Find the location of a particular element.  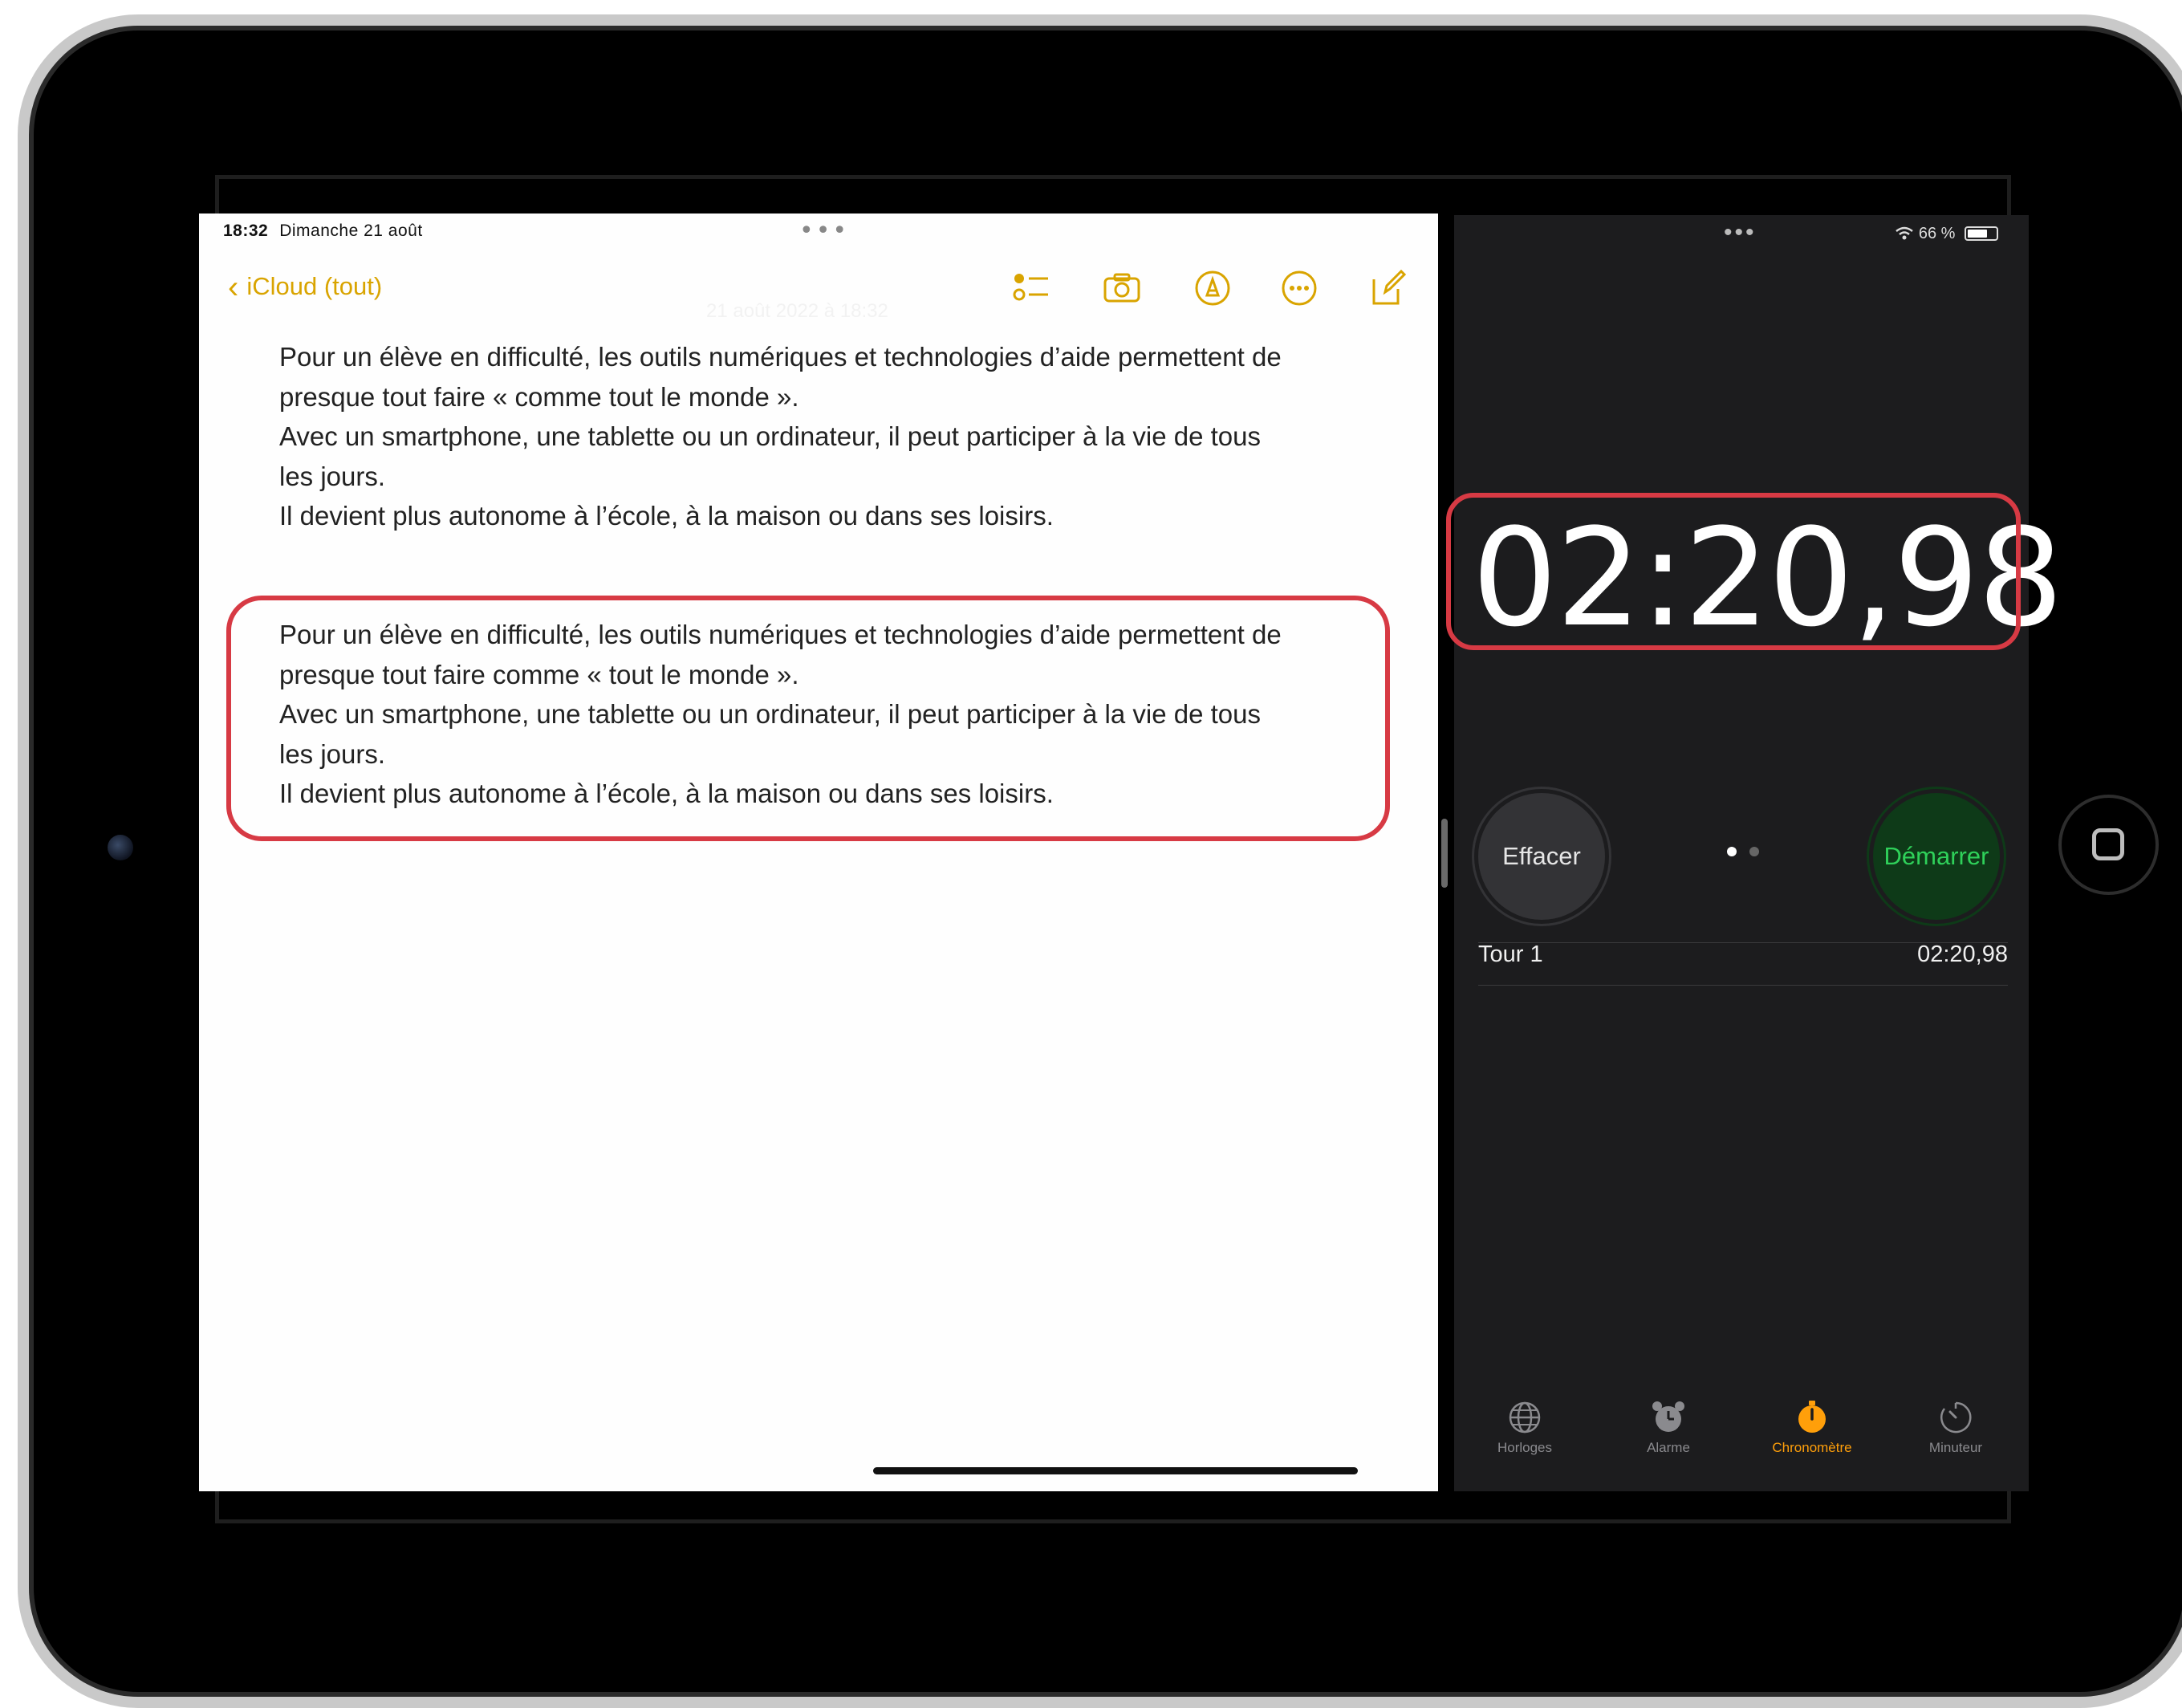

status-date: Dimanche 21 août is located at coordinates (351, 231).